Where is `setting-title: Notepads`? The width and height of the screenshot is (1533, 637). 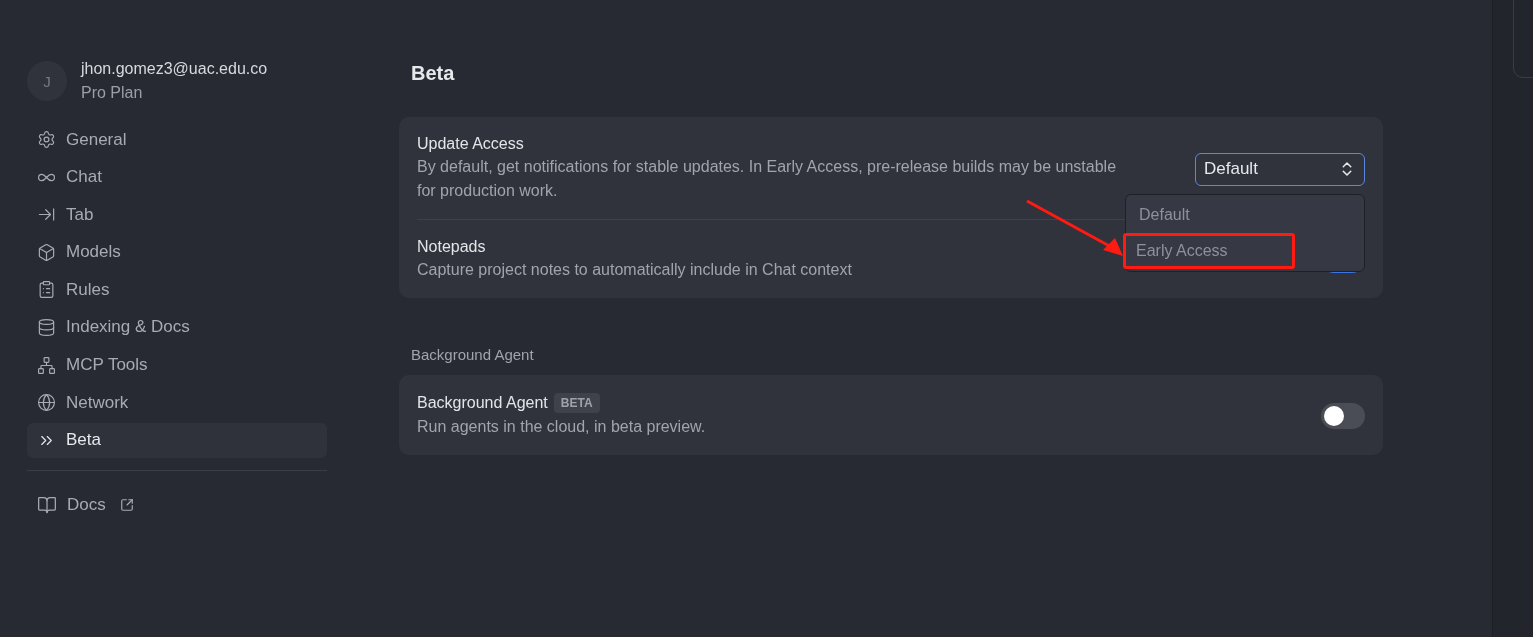 setting-title: Notepads is located at coordinates (451, 247).